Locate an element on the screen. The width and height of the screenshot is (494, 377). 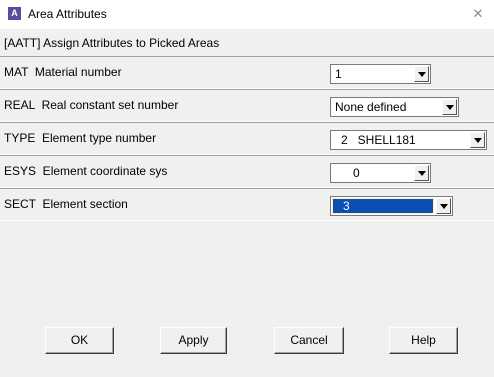
command-label: [AATT] Assign Attributes to Picked Areas is located at coordinates (112, 43).